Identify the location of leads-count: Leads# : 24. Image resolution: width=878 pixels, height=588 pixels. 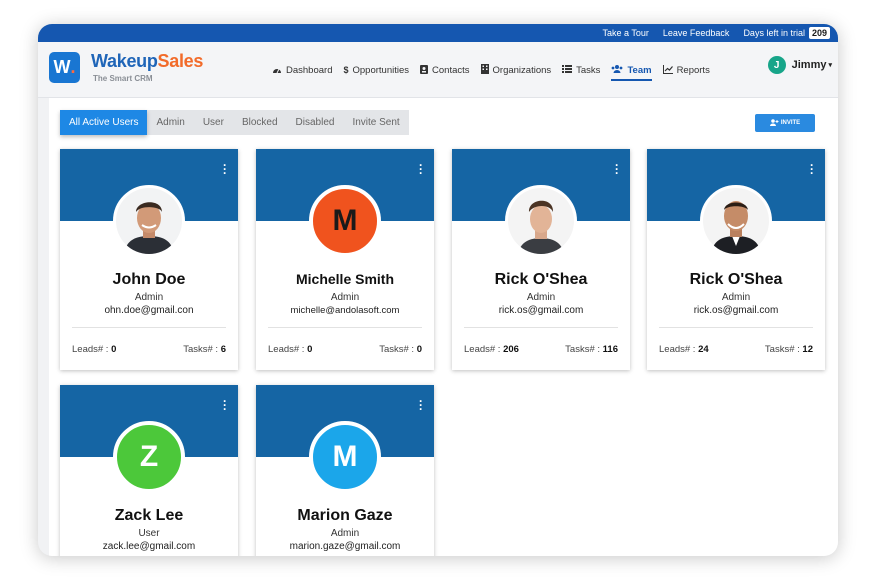
(684, 349).